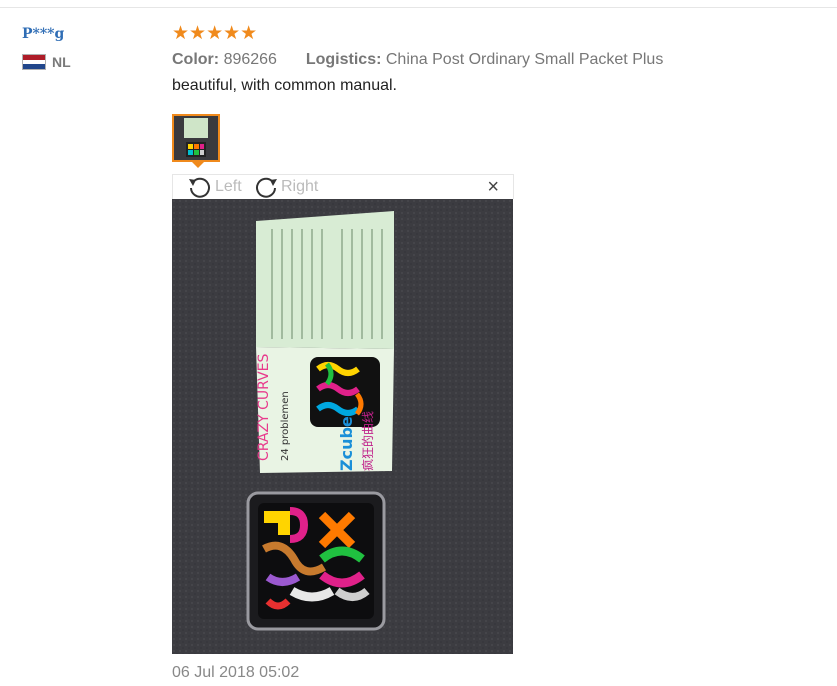 This screenshot has width=837, height=686. Describe the element at coordinates (343, 59) in the screenshot. I see `logistics-label: Logistics:` at that location.